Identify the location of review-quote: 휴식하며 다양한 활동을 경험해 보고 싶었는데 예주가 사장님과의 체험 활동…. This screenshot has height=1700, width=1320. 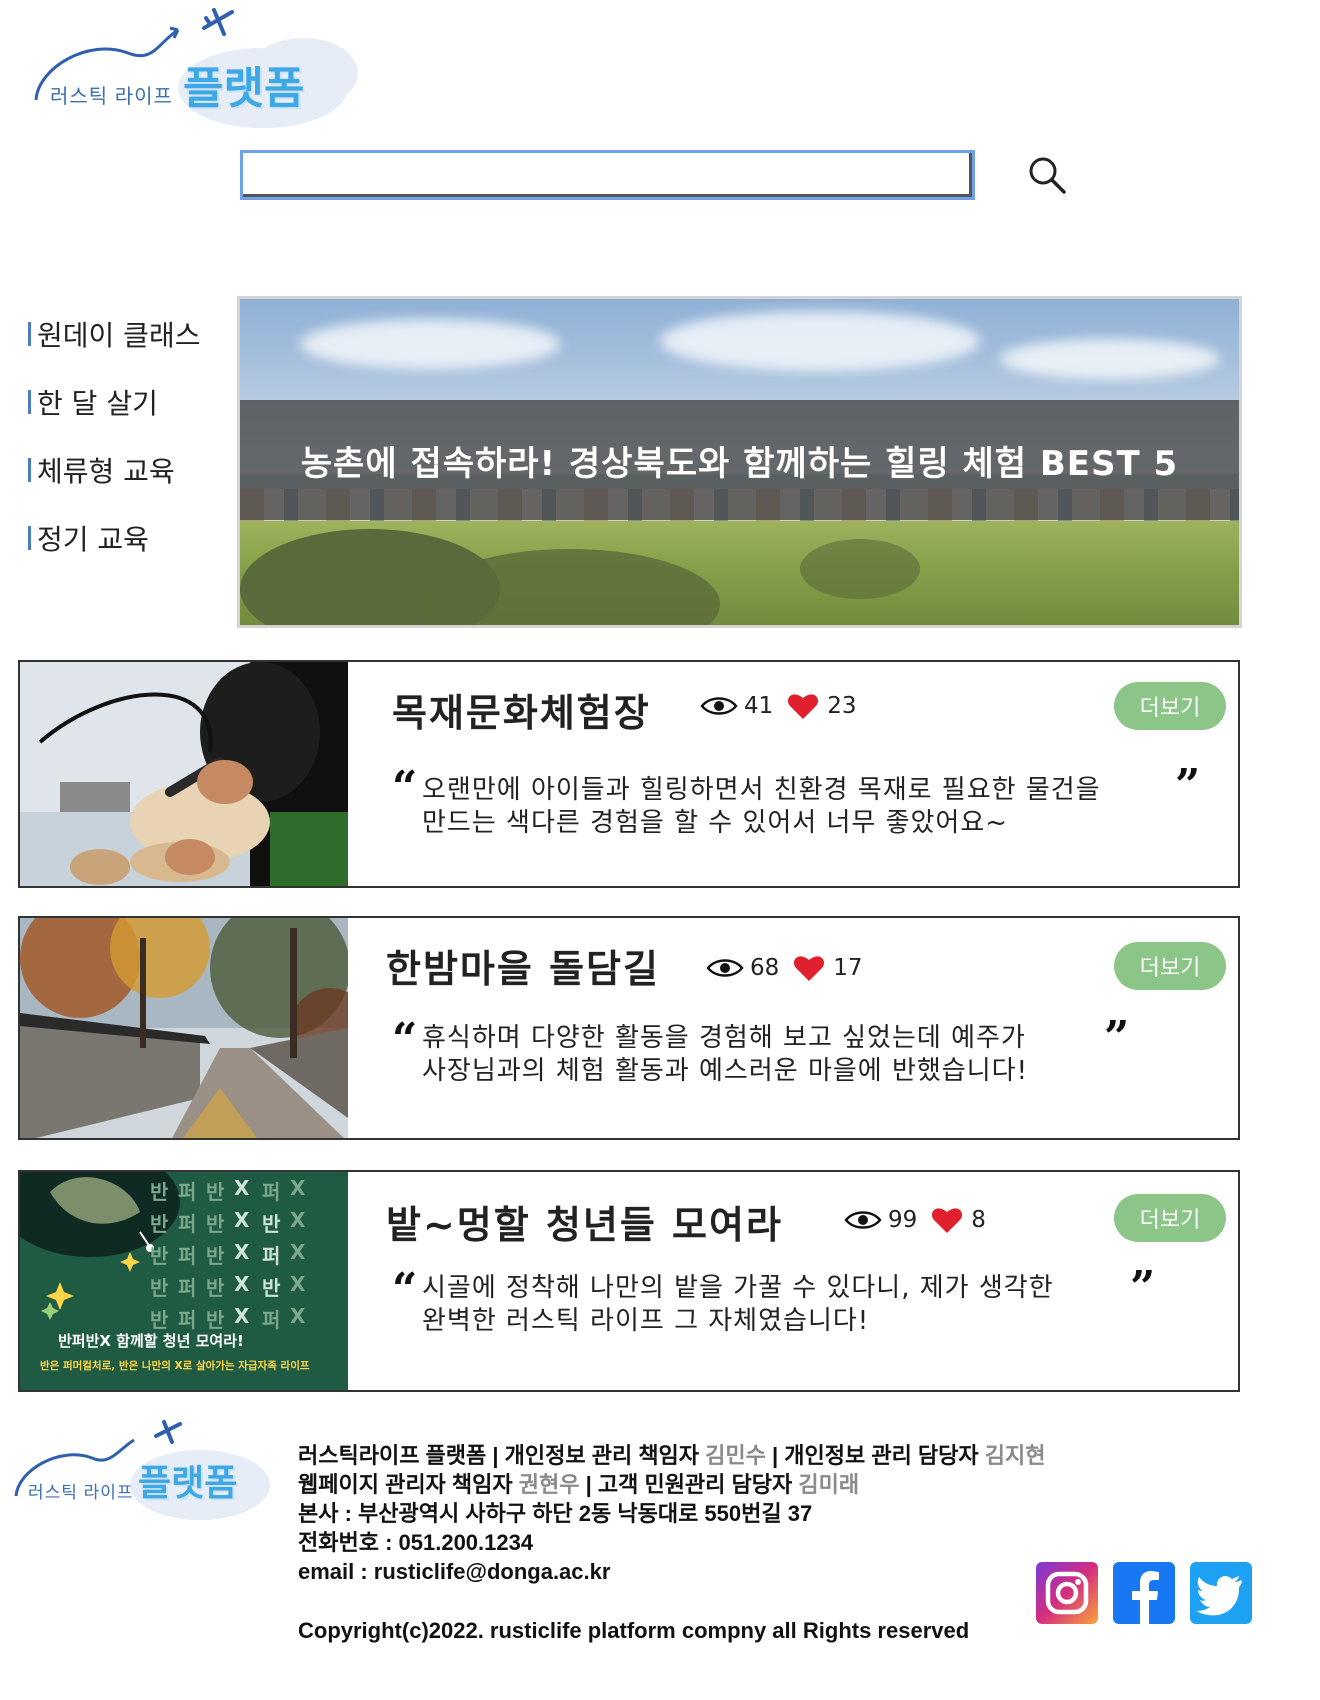
(725, 1055).